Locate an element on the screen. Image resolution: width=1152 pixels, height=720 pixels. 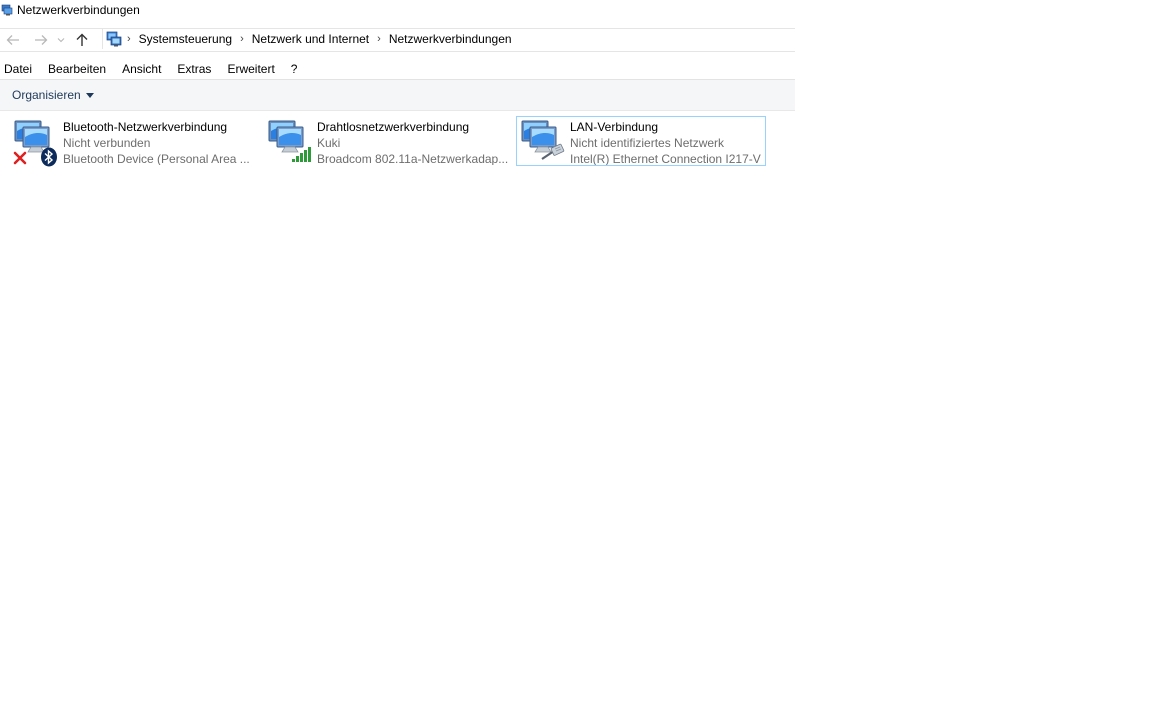
control-panel-icon is located at coordinates (114, 39).